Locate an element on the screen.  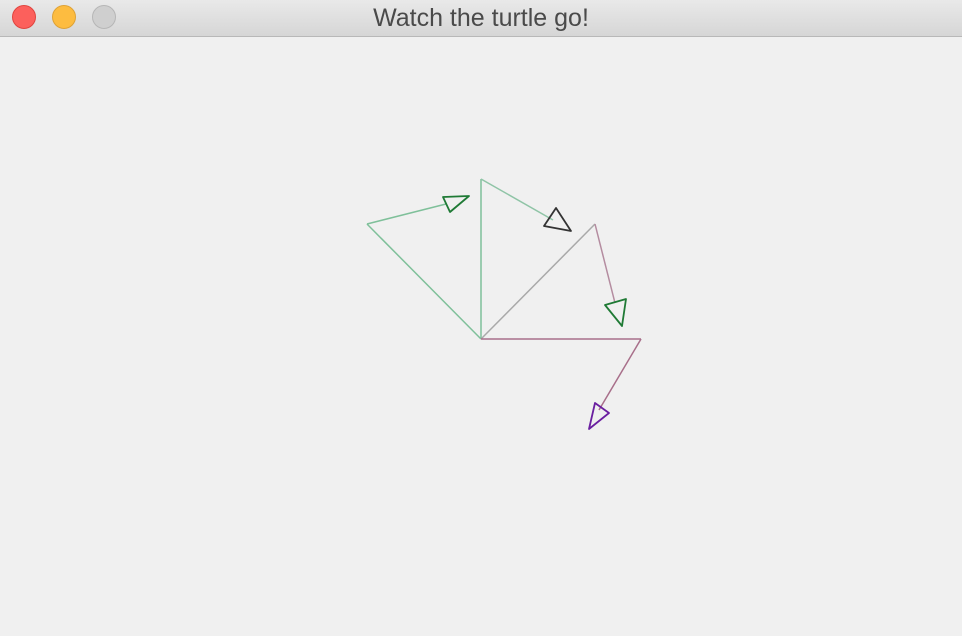
window-title: Watch the turtle go! is located at coordinates (481, 18).